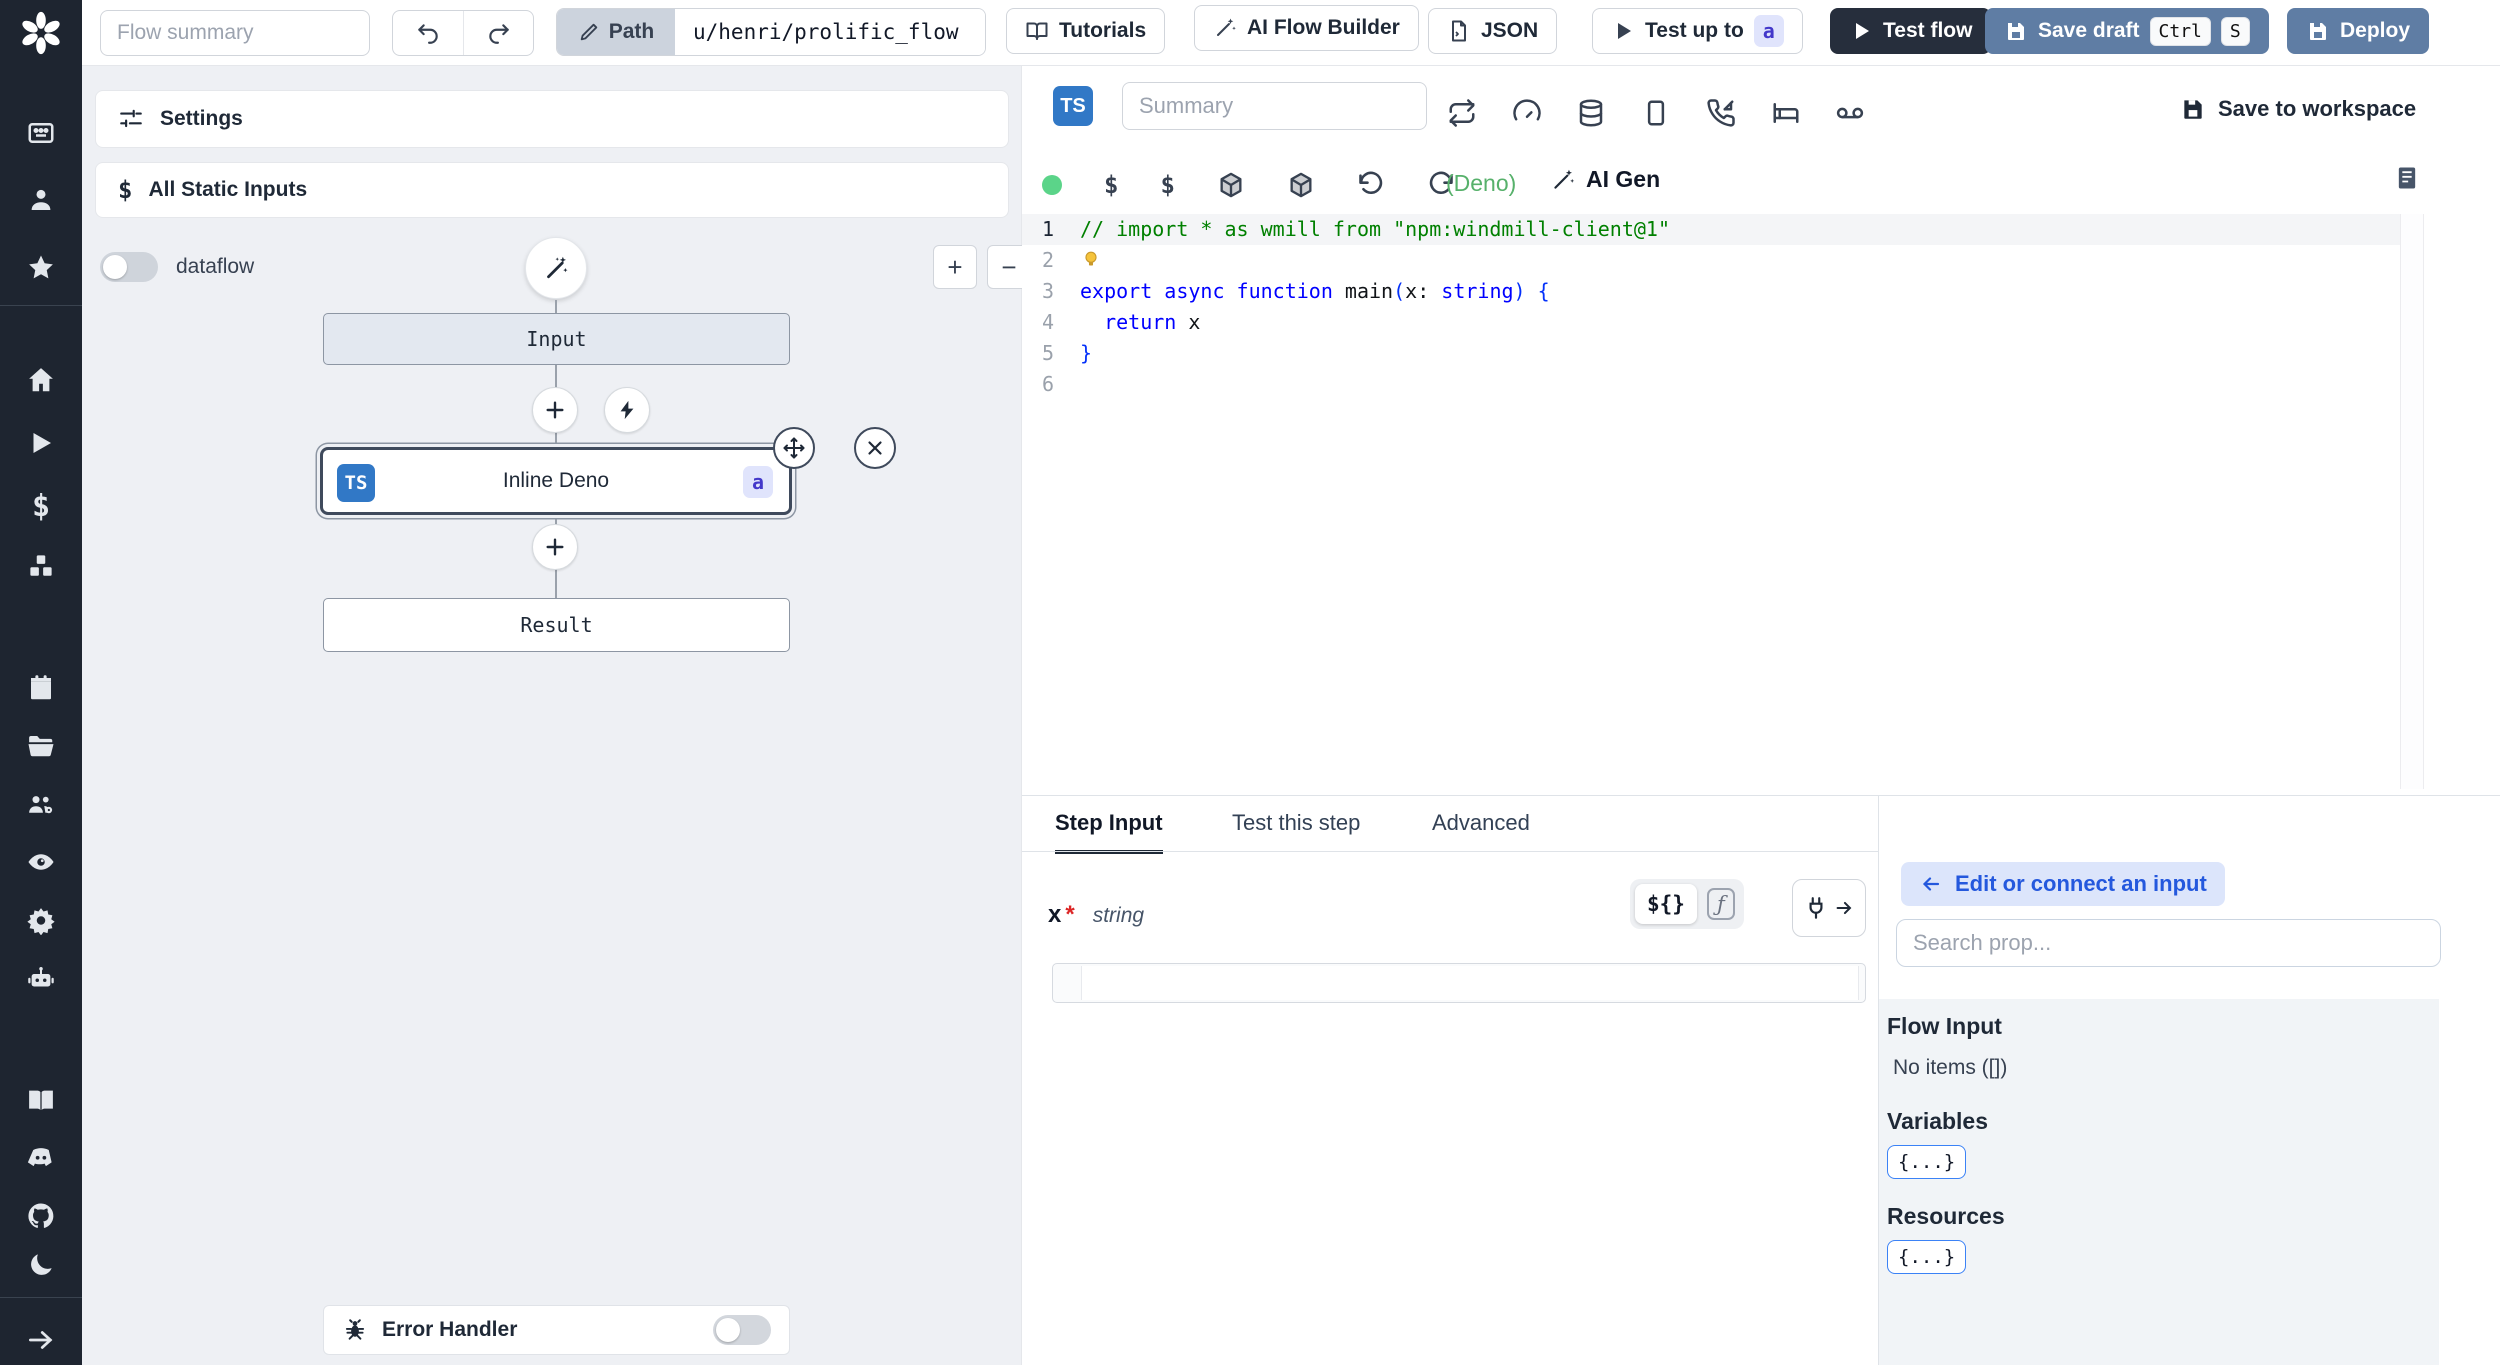 Image resolution: width=2500 pixels, height=1365 pixels. Describe the element at coordinates (41, 33) in the screenshot. I see `windmill-logo-icon` at that location.